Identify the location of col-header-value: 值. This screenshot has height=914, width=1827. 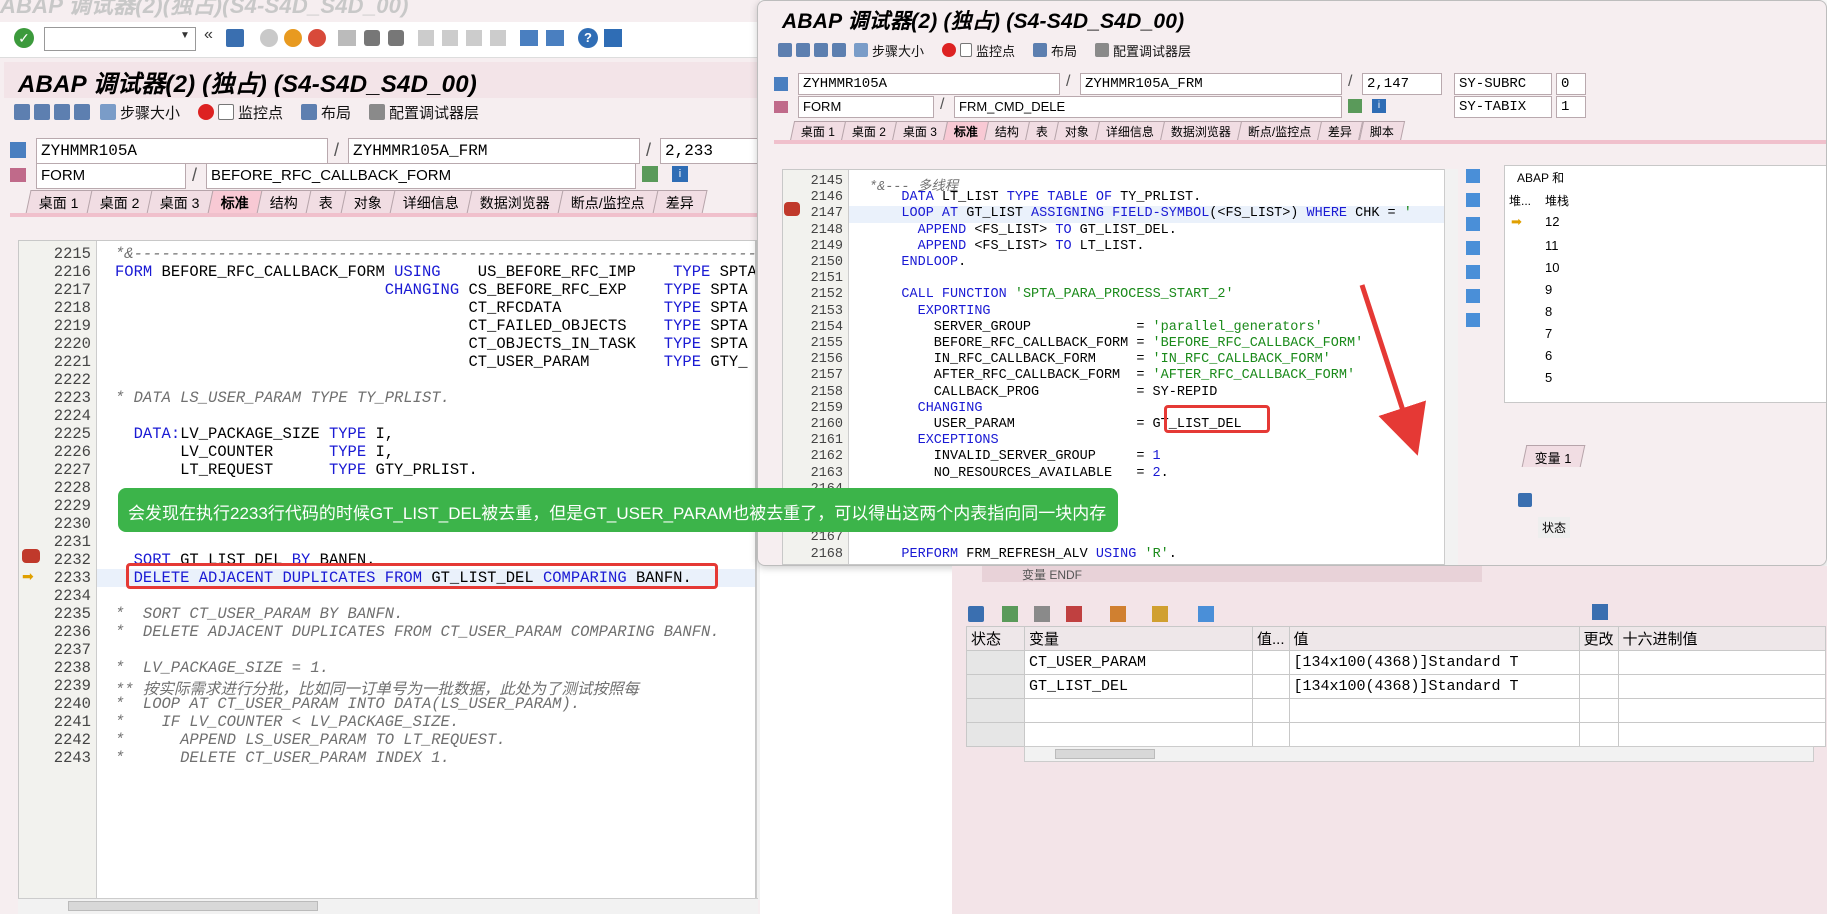
(1434, 638).